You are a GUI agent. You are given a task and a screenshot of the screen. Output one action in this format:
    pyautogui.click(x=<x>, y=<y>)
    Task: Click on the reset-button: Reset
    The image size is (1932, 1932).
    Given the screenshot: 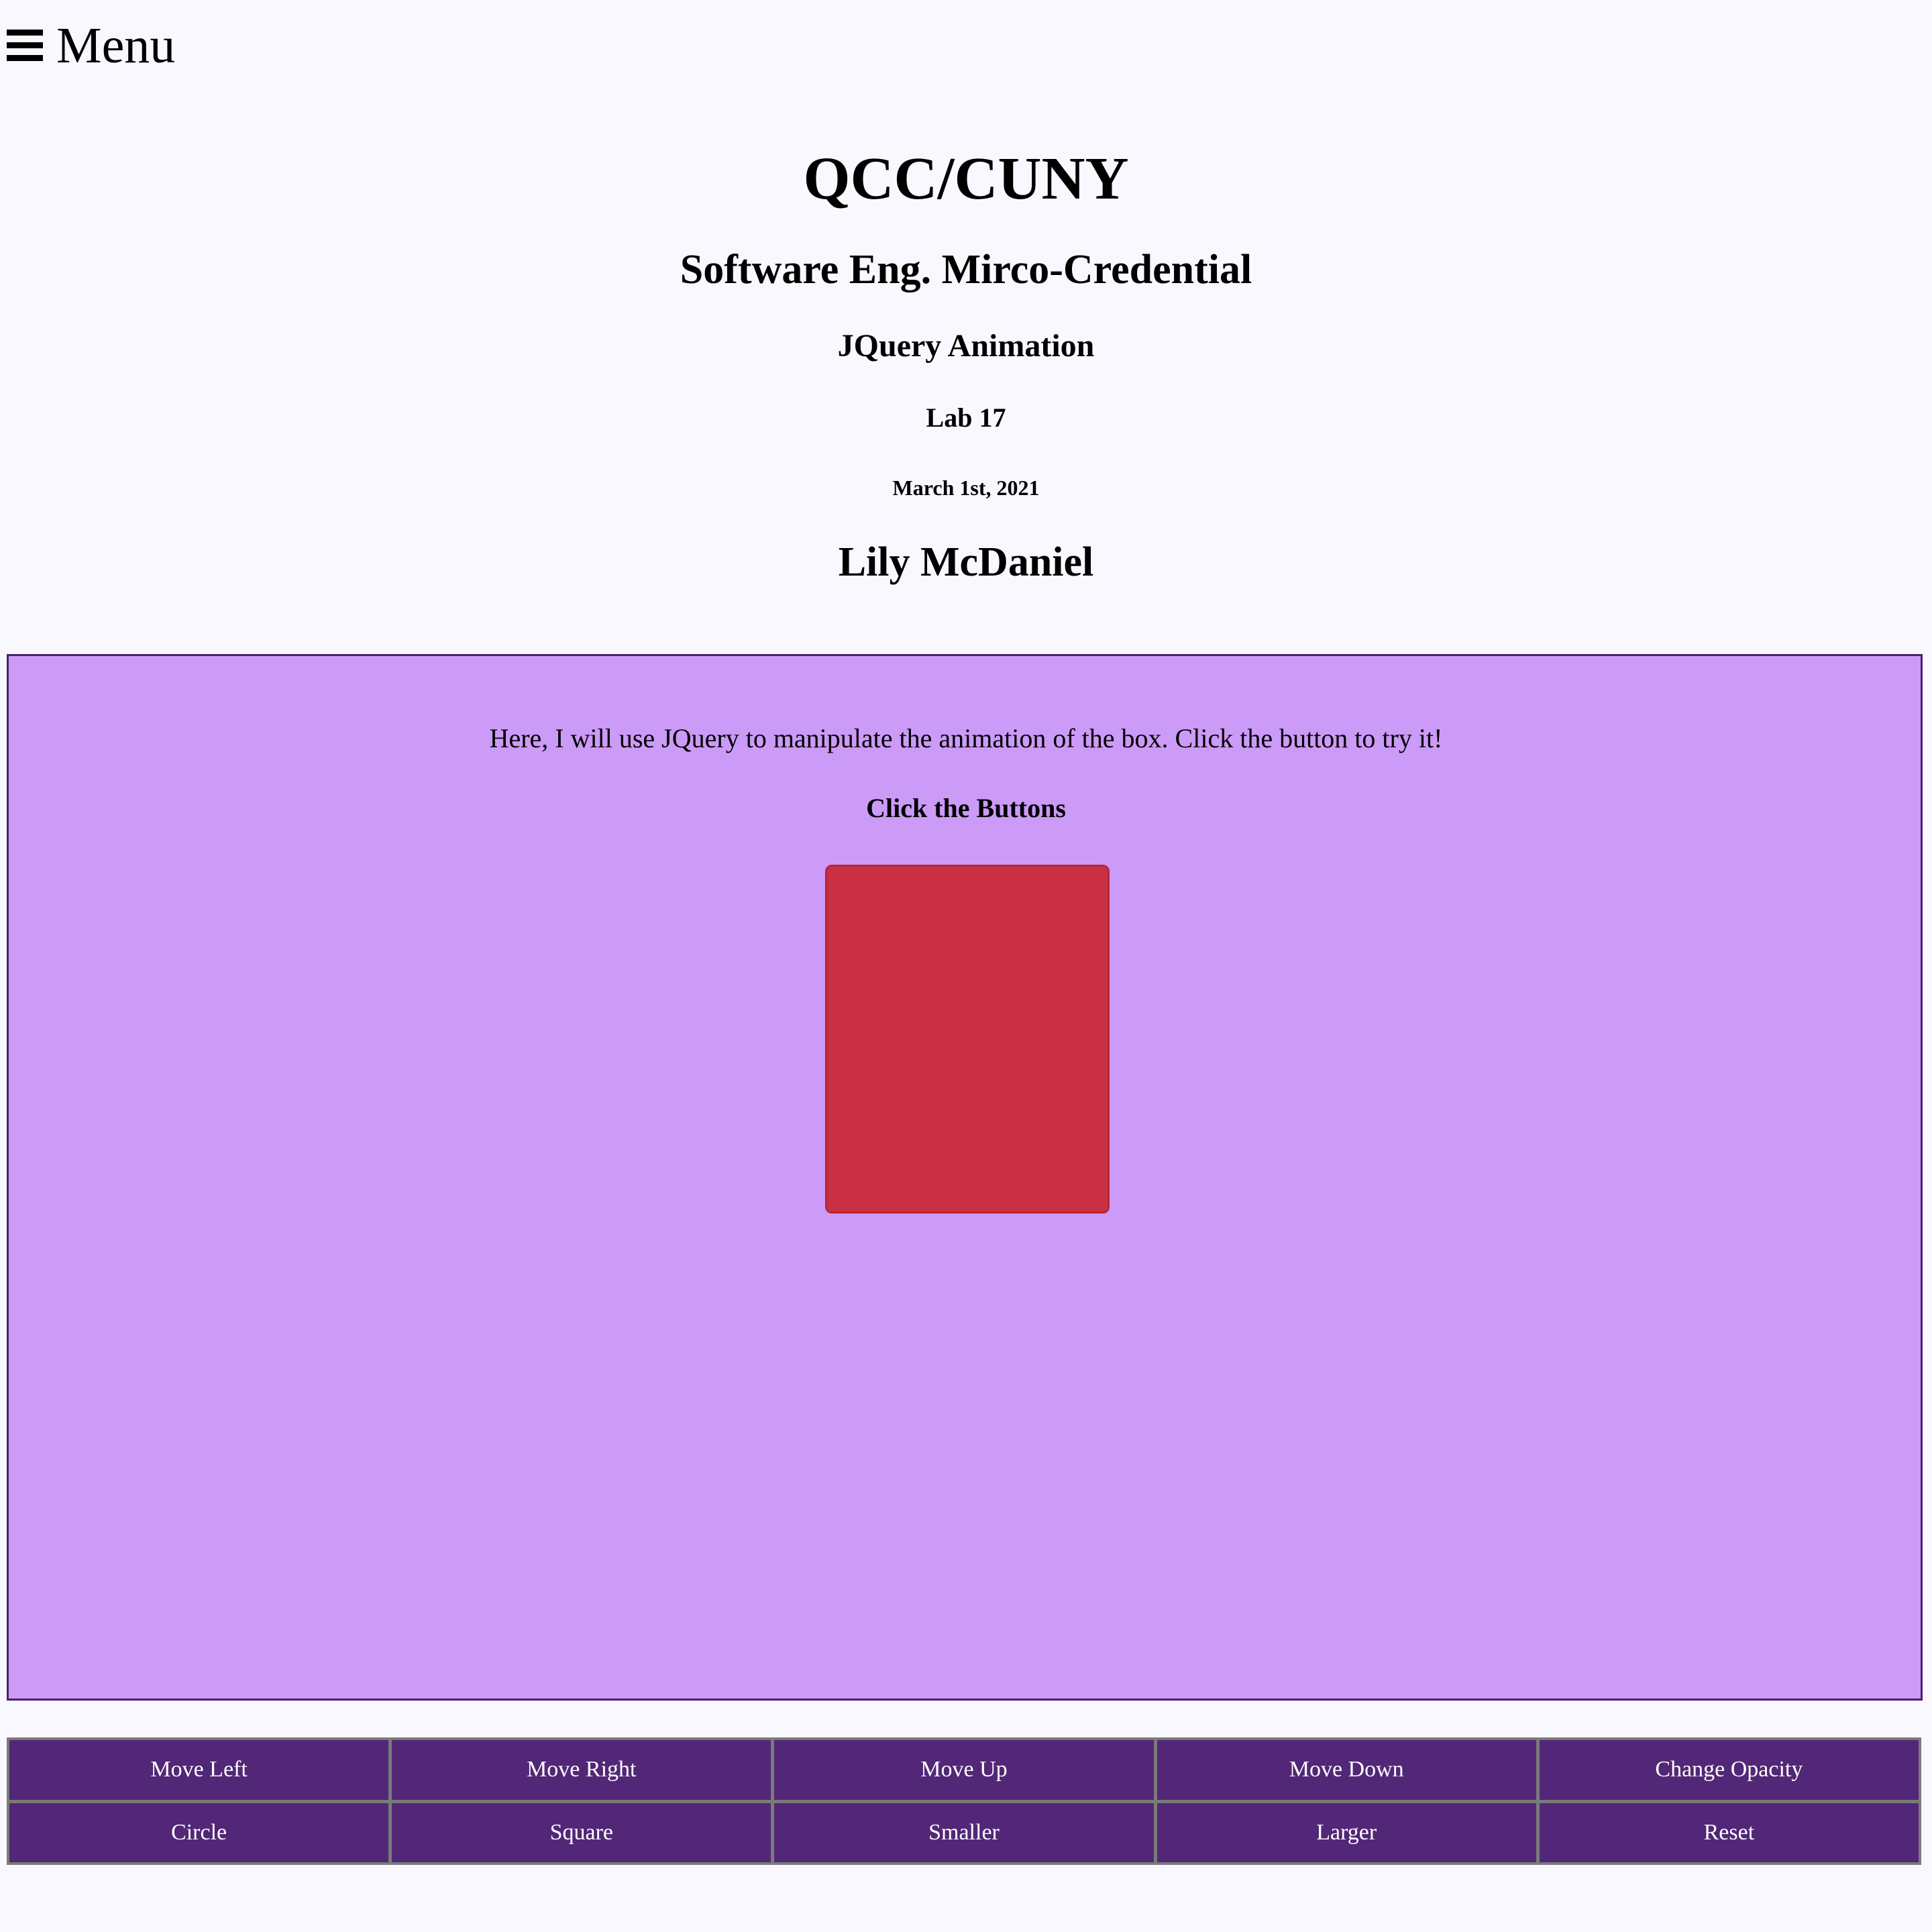 What is the action you would take?
    pyautogui.click(x=1729, y=1832)
    